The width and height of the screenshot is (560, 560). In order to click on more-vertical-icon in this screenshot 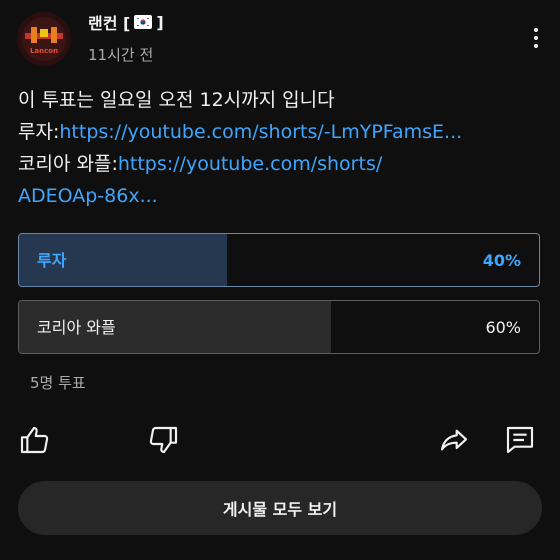, I will do `click(536, 38)`.